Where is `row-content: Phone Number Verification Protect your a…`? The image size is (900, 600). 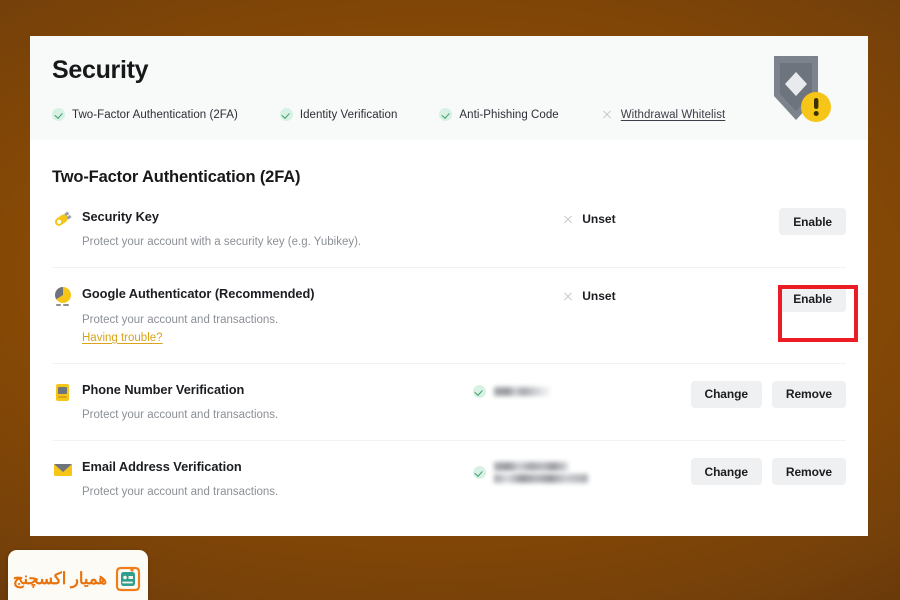
row-content: Phone Number Verification Protect your a… is located at coordinates (277, 402).